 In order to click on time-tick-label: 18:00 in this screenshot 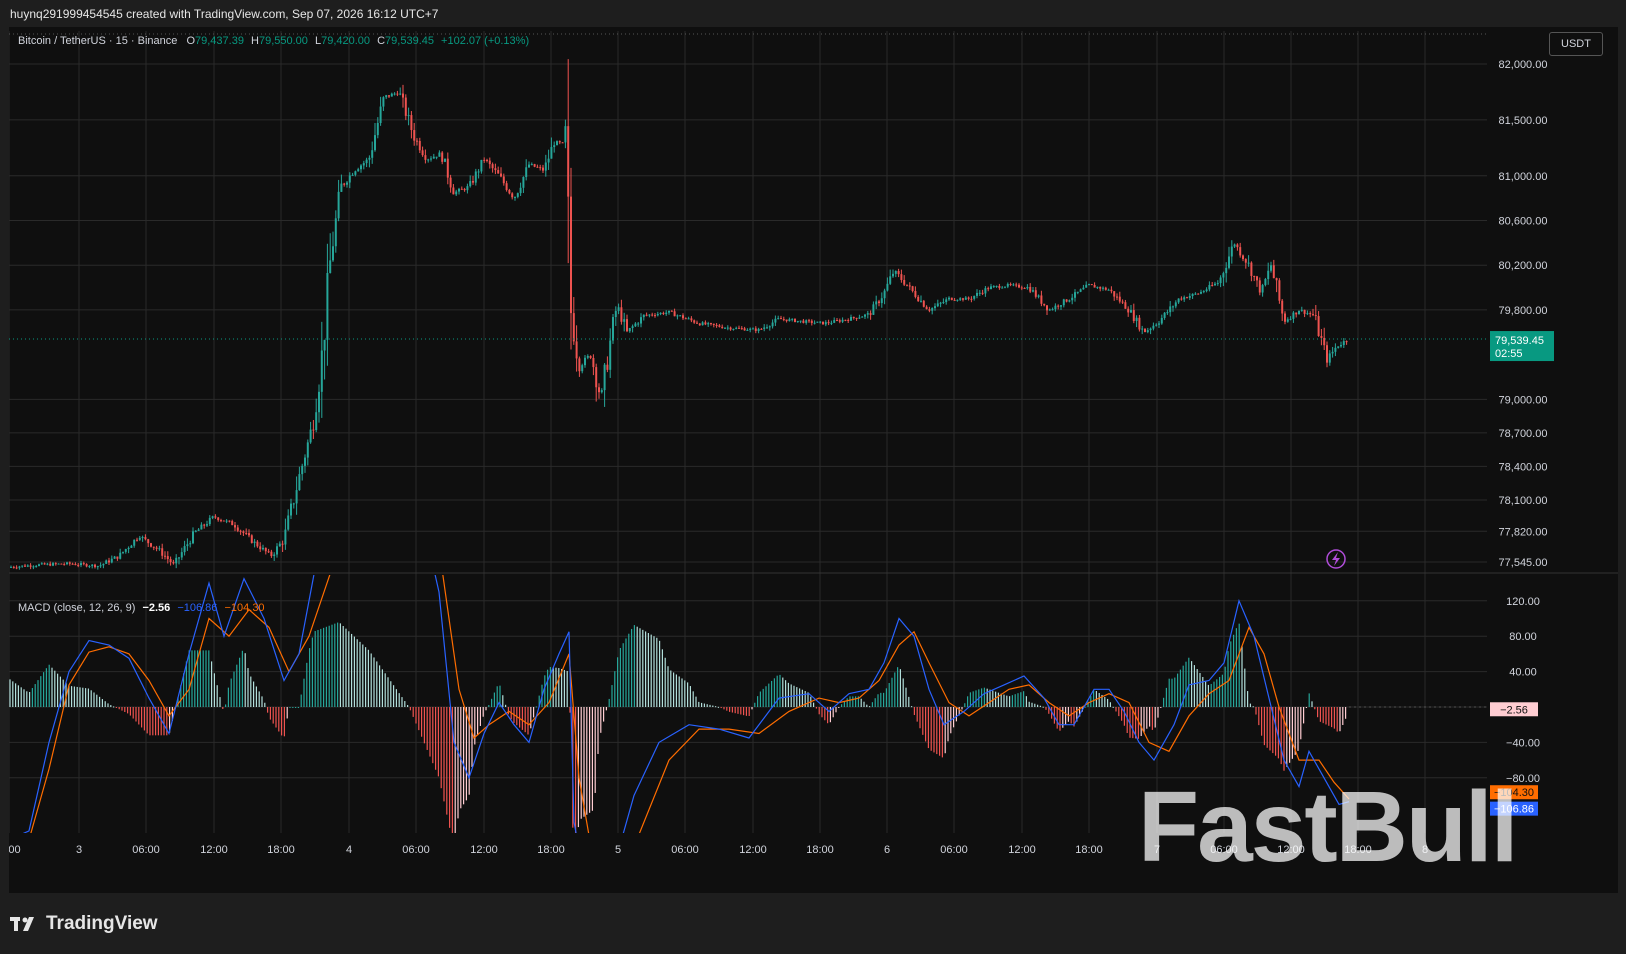, I will do `click(1089, 850)`.